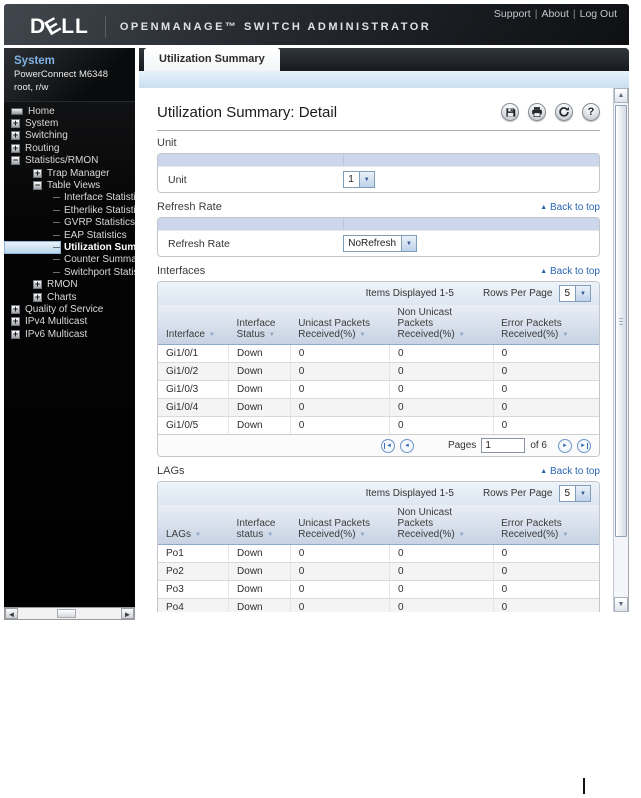 The width and height of the screenshot is (641, 798). What do you see at coordinates (212, 59) in the screenshot?
I see `tab-utilization-summary: Utilization Summary` at bounding box center [212, 59].